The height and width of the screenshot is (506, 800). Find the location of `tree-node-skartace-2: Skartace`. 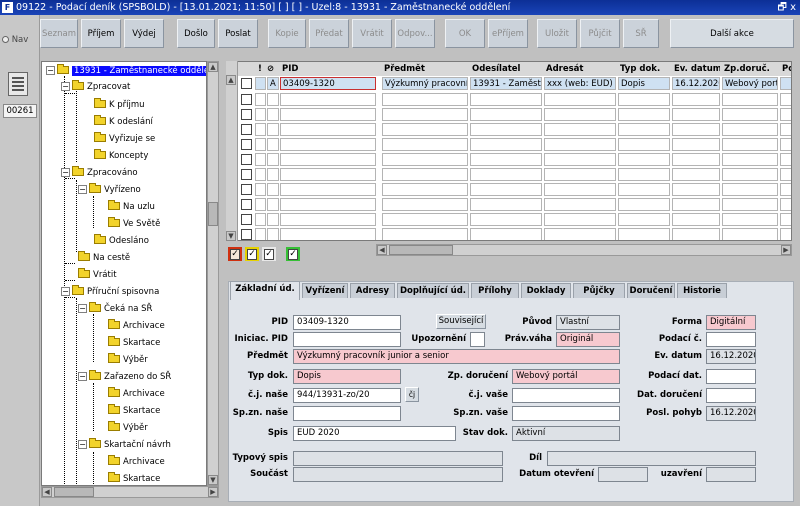

tree-node-skartace-2: Skartace is located at coordinates (134, 411).